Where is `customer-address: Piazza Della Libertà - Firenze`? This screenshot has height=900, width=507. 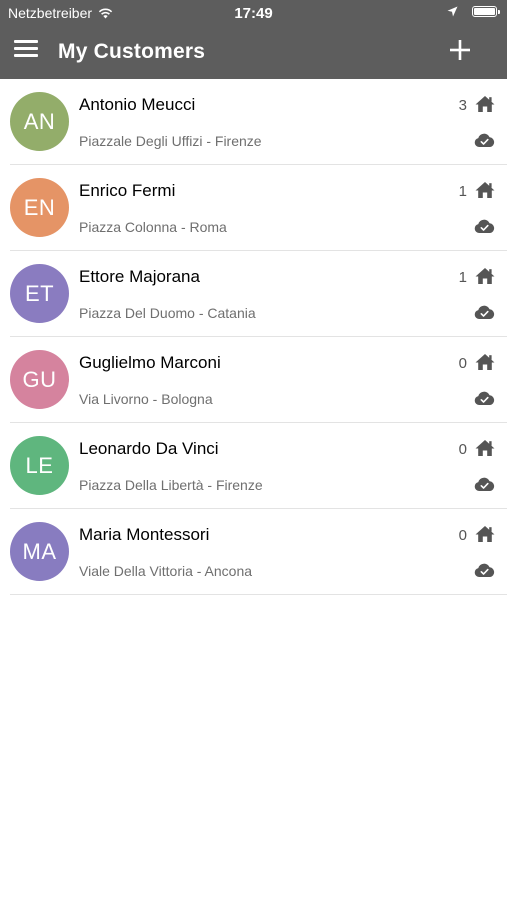 customer-address: Piazza Della Libertà - Firenze is located at coordinates (171, 485).